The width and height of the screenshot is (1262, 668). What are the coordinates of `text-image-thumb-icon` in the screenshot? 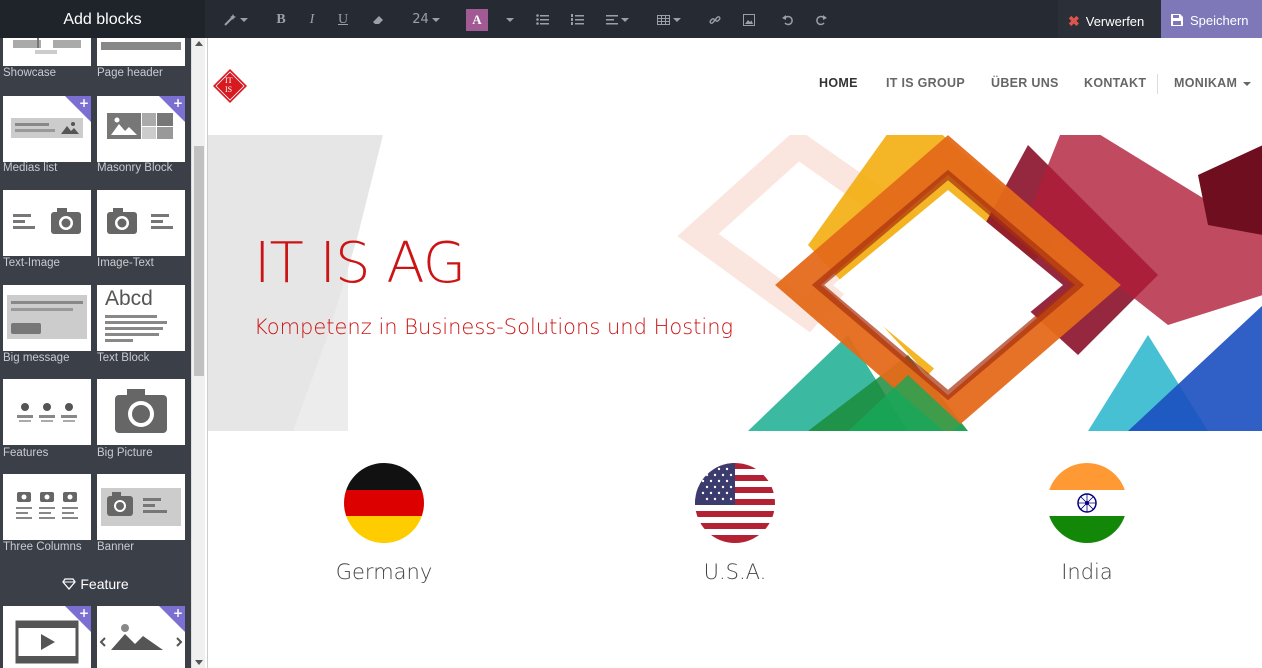 It's located at (47, 221).